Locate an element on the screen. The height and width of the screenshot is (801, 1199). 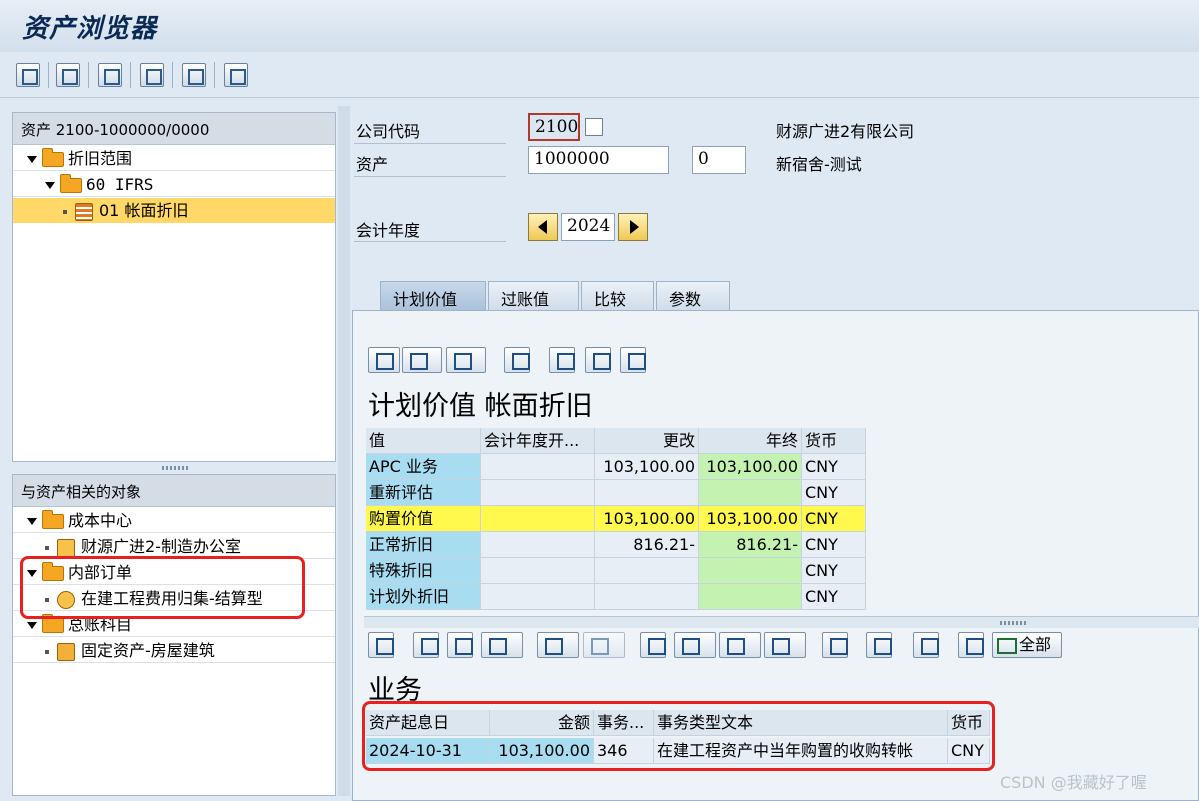
document-icon is located at coordinates (879, 645).